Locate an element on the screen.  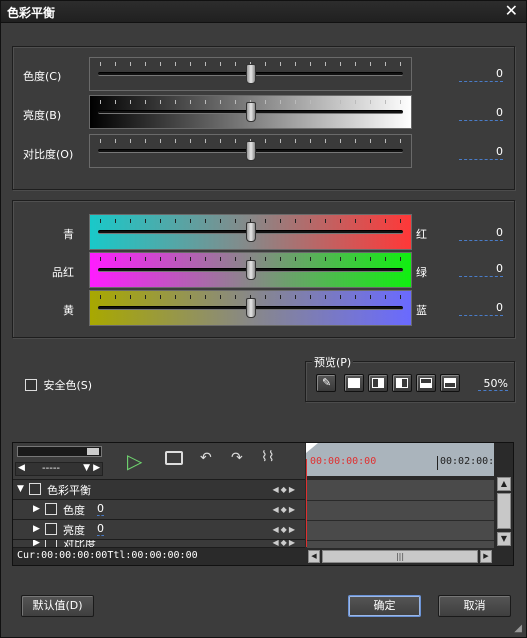
hue-slider is located at coordinates (250, 74).